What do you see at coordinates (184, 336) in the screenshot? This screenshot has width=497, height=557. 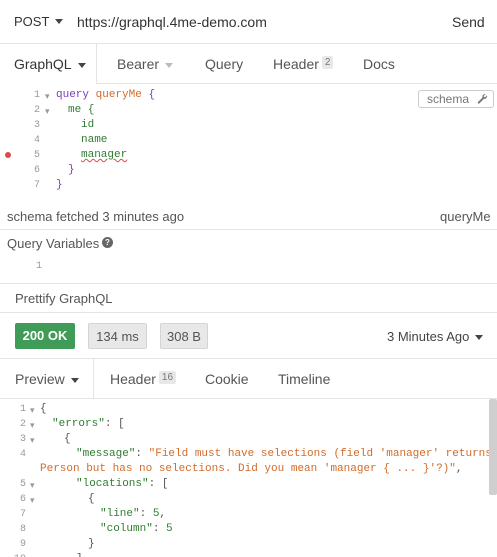 I see `response-size-badge: 308 B` at bounding box center [184, 336].